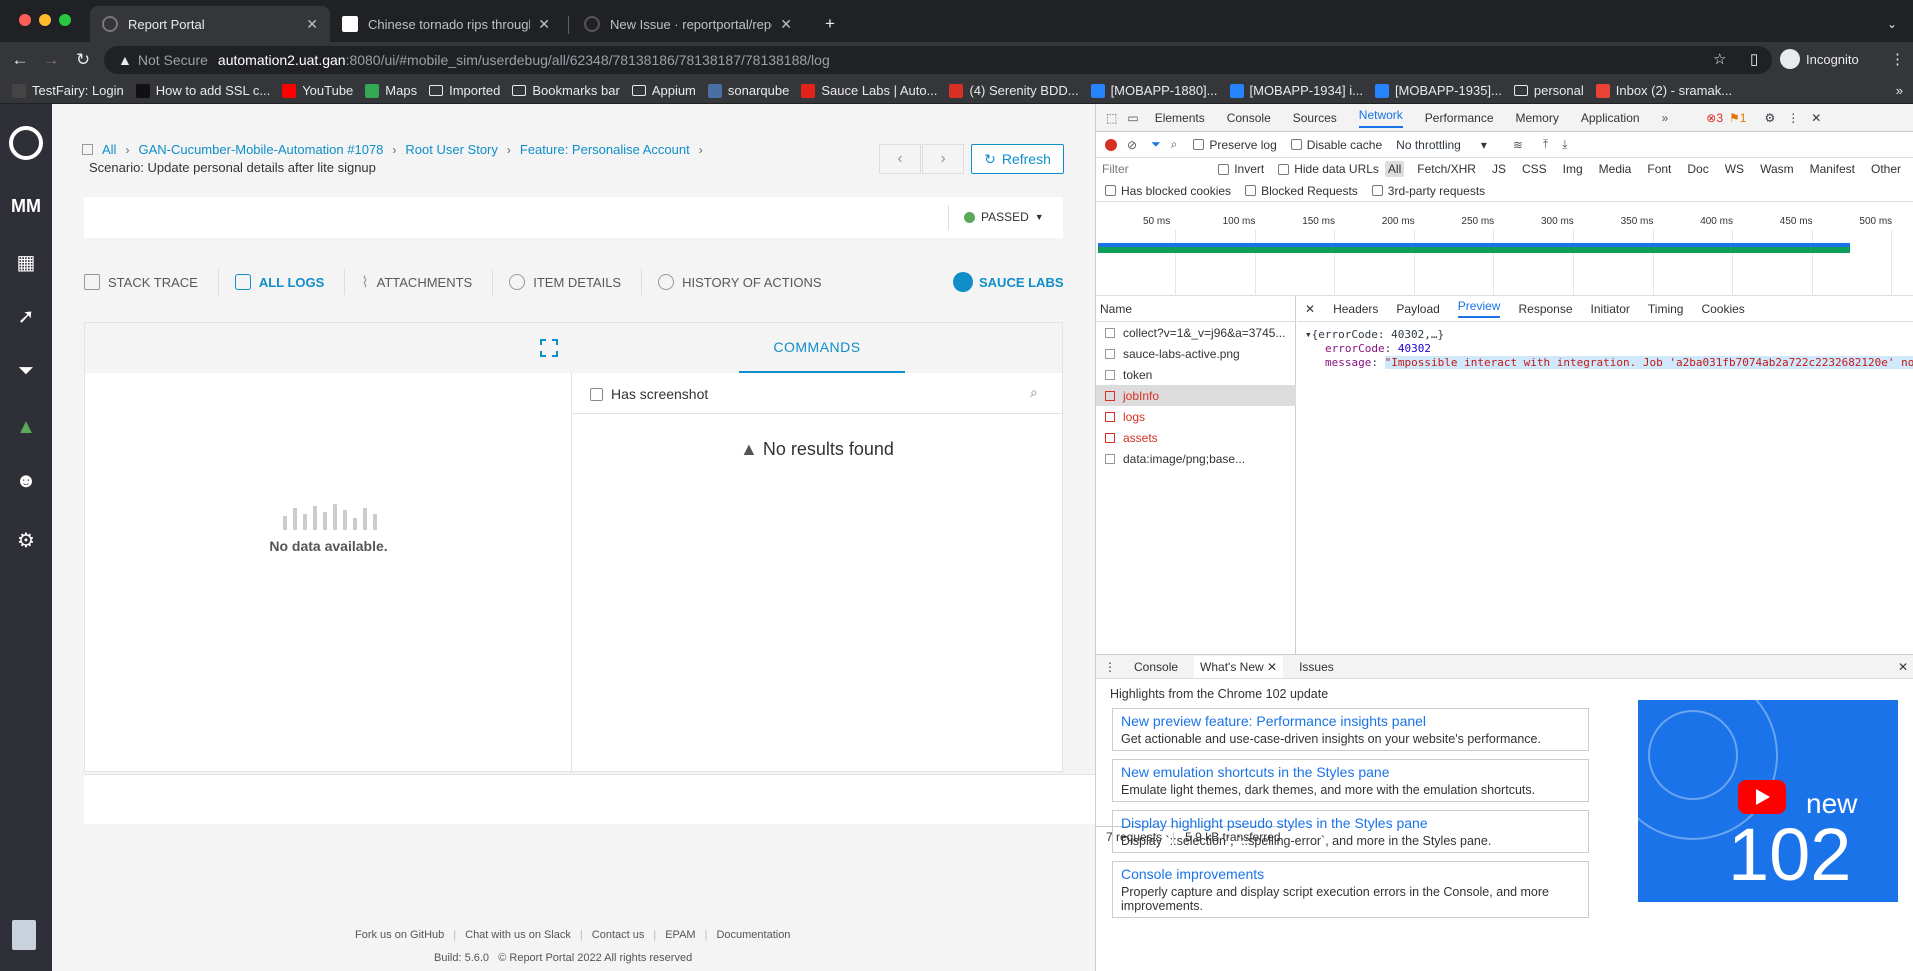 The image size is (1913, 971). I want to click on detail-tab-response: Response, so click(1545, 309).